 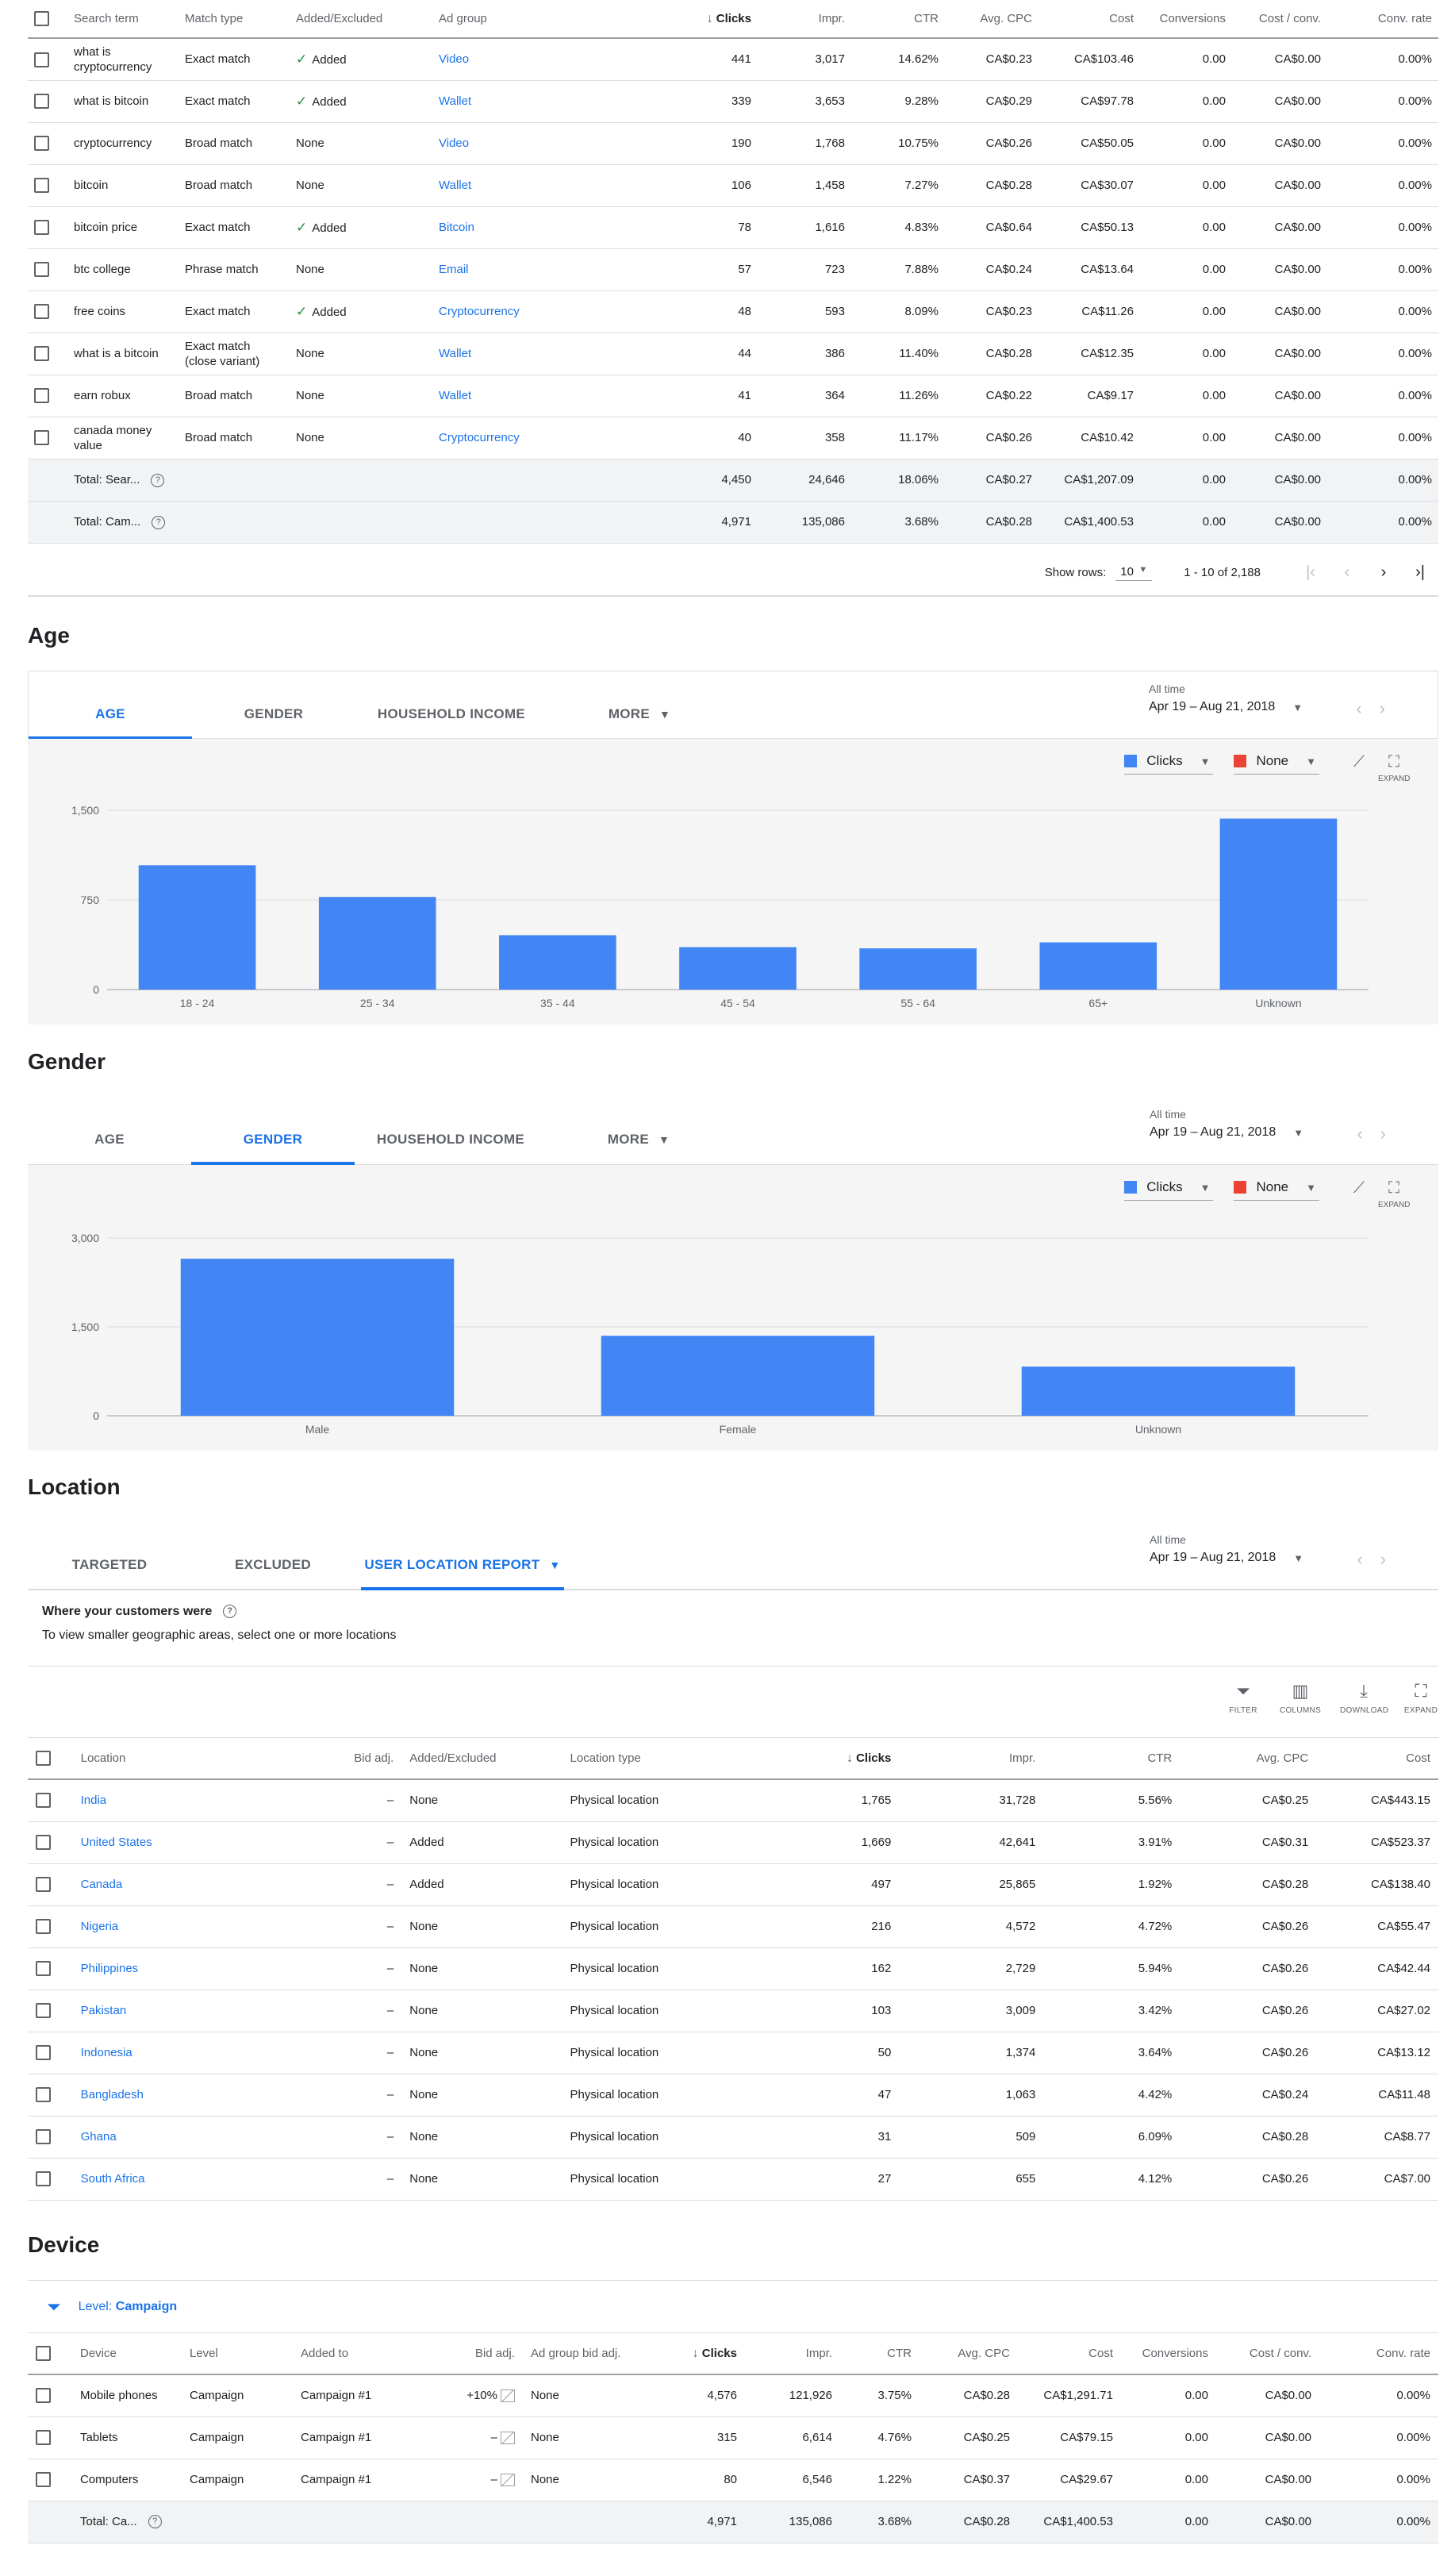 What do you see at coordinates (273, 1556) in the screenshot?
I see `tab-excluded: EXCLUDED` at bounding box center [273, 1556].